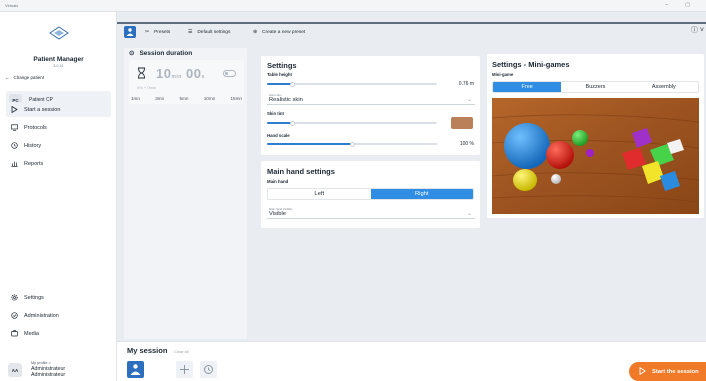  What do you see at coordinates (229, 73) in the screenshot?
I see `timer-toggle` at bounding box center [229, 73].